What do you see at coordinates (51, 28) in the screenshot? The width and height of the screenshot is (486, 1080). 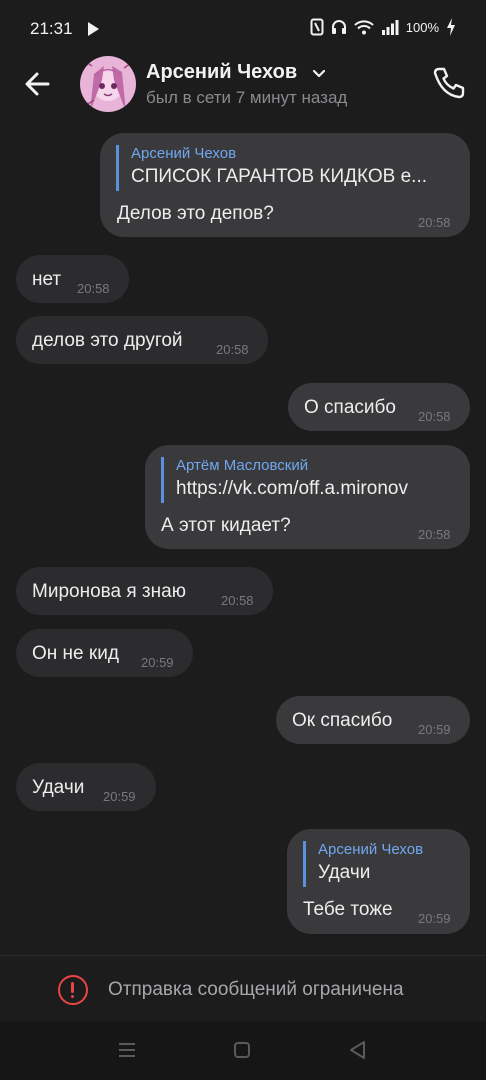 I see `status-time: 21:31` at bounding box center [51, 28].